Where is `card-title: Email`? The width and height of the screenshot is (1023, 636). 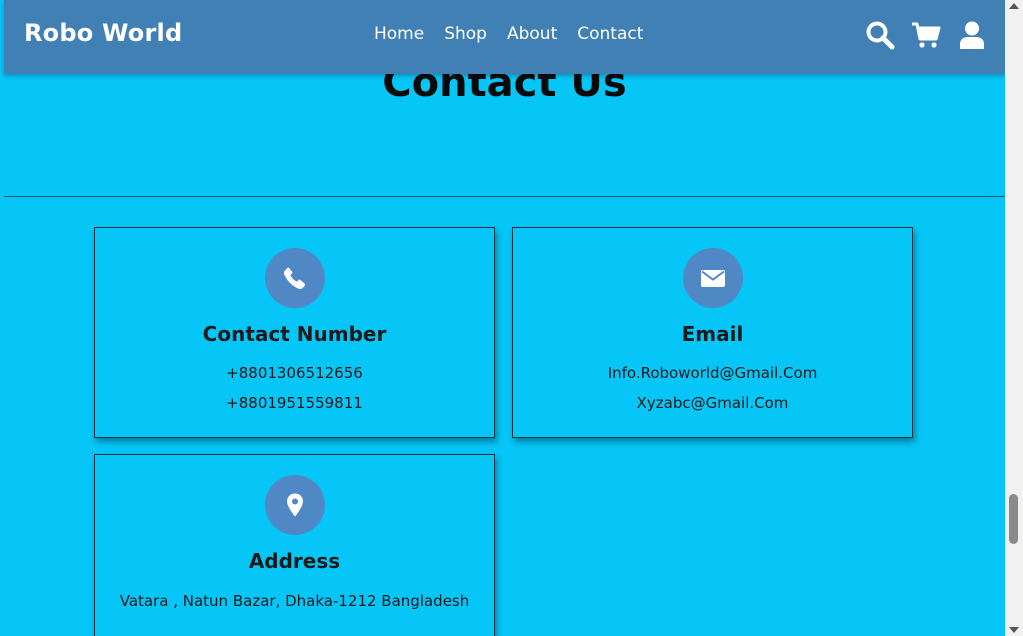
card-title: Email is located at coordinates (712, 334).